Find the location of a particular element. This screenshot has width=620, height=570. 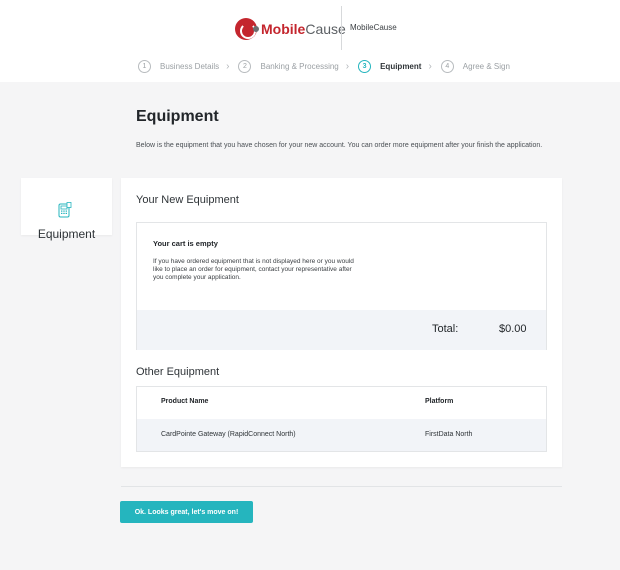

other-equipment-title: Other Equipment is located at coordinates (178, 372).